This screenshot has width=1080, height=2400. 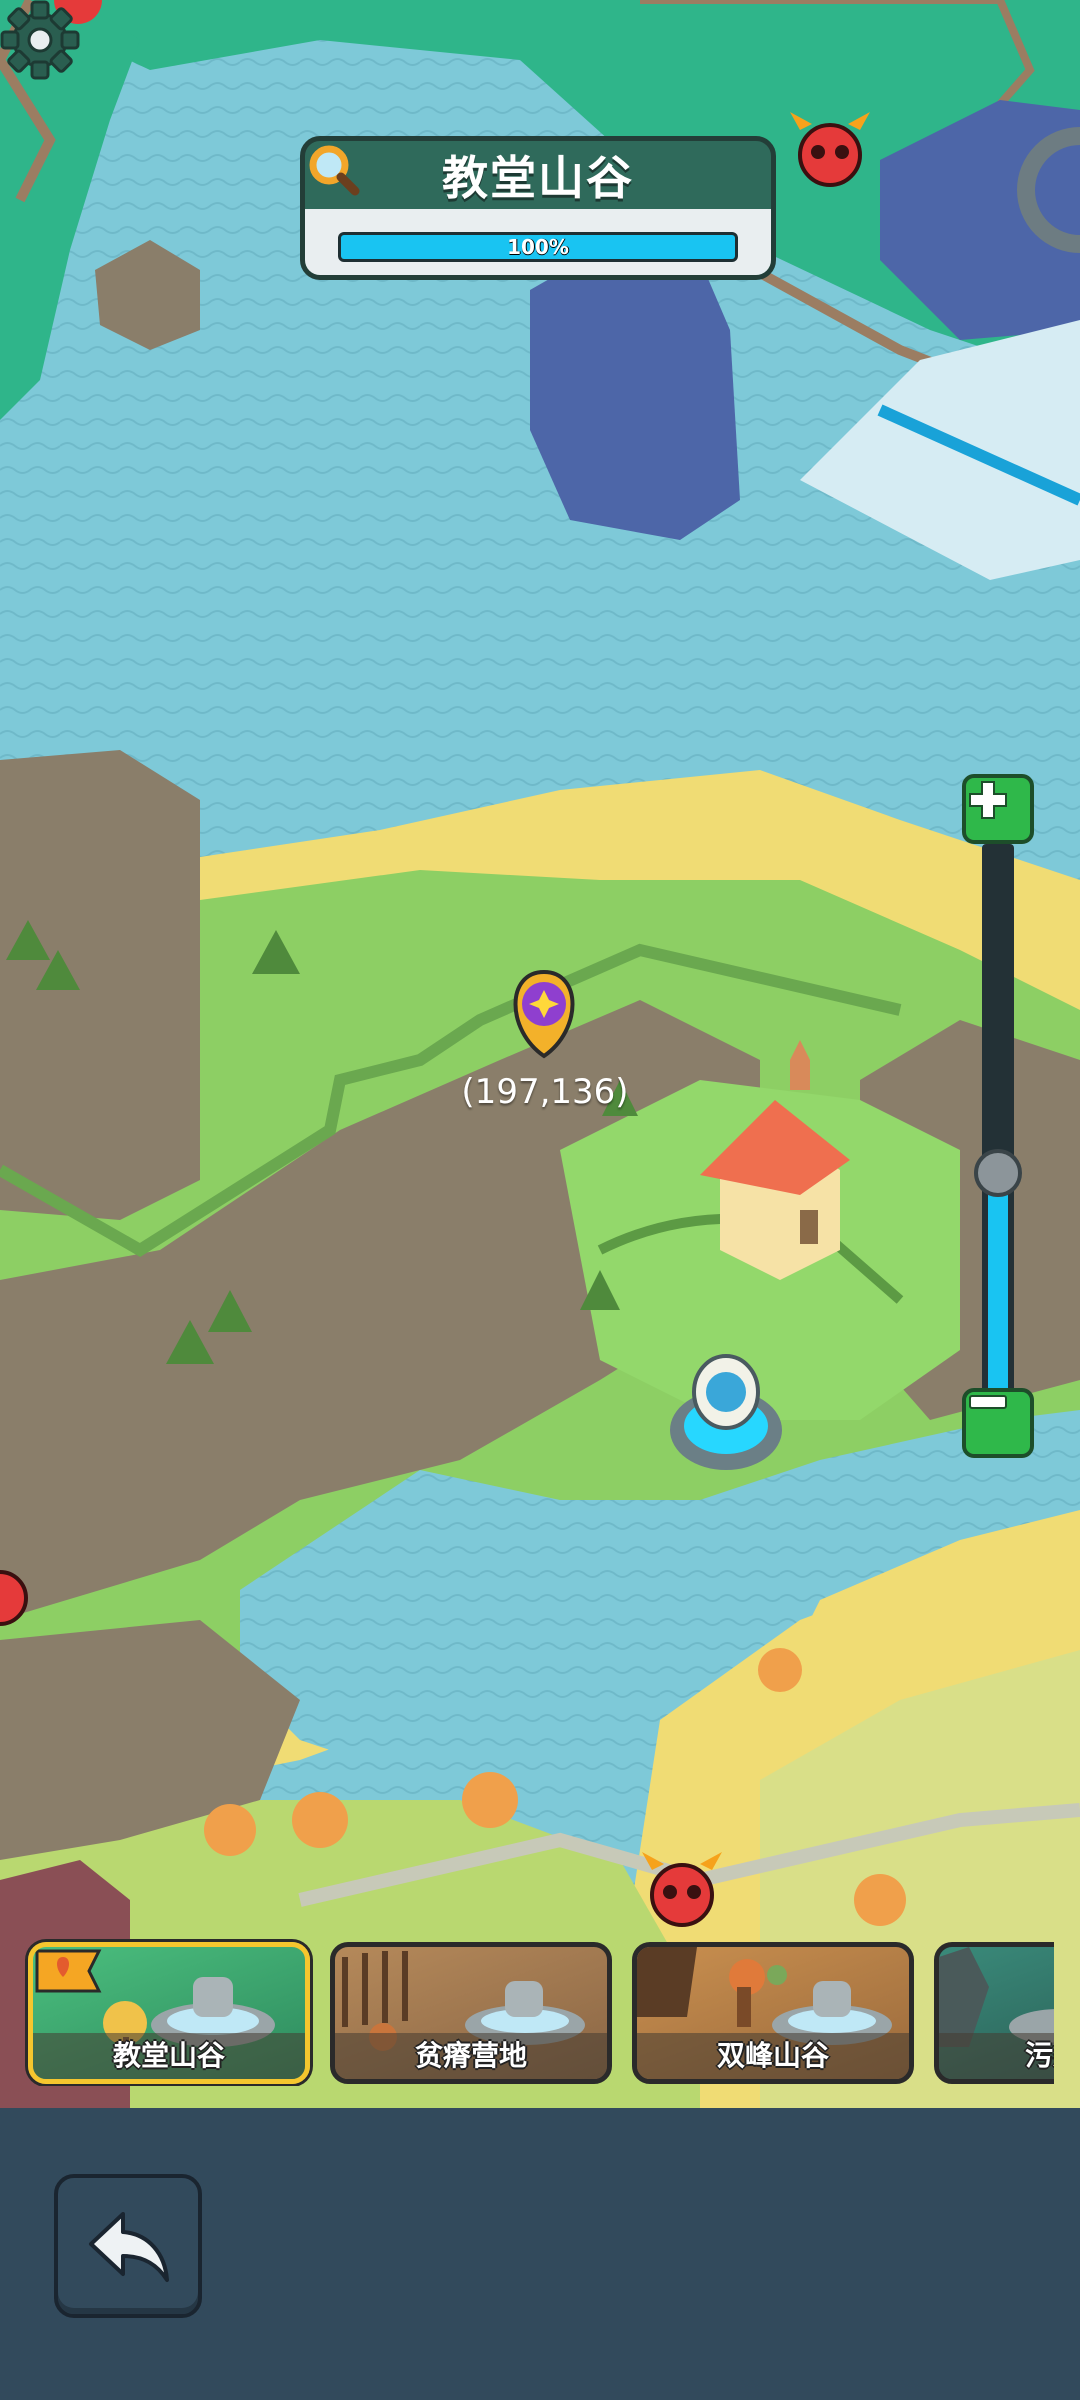 I want to click on region-progress-bar: 100%, so click(x=538, y=247).